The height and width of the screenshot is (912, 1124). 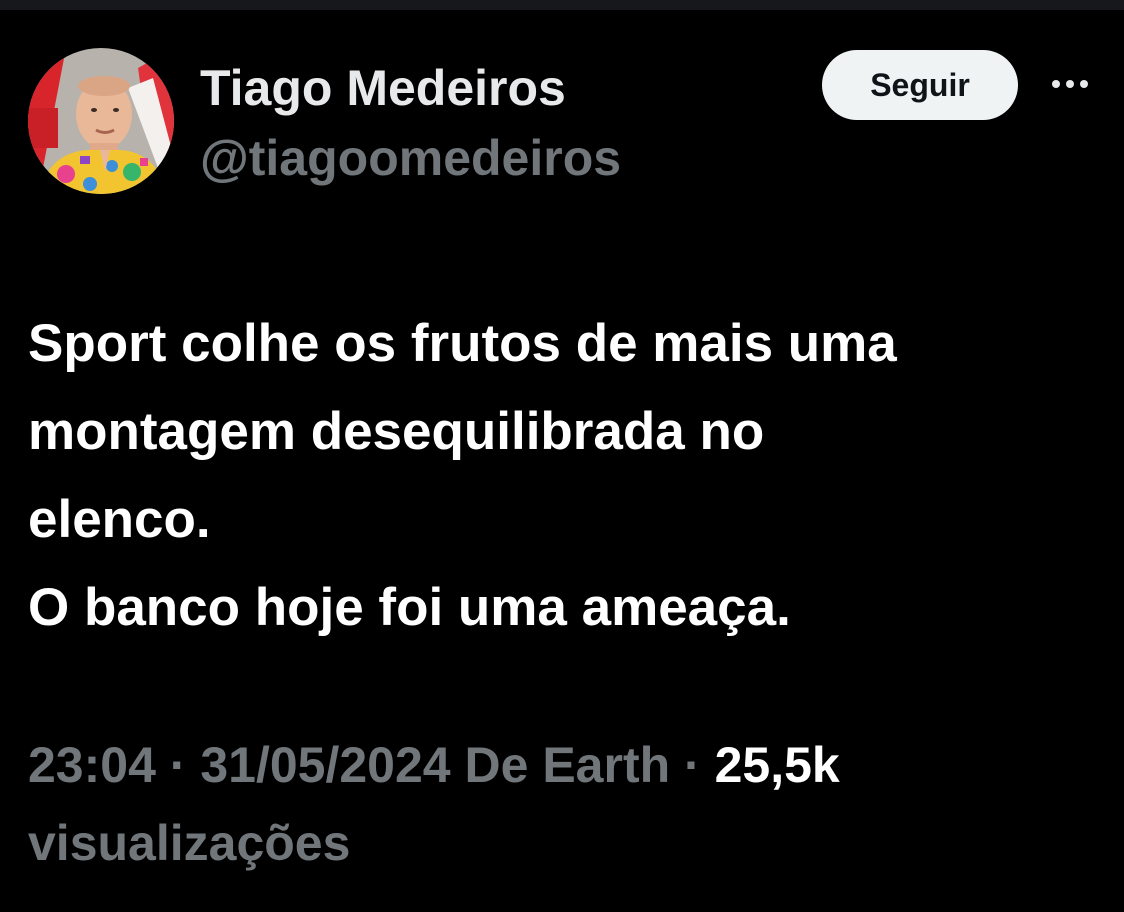 I want to click on avatar-image, so click(x=101, y=121).